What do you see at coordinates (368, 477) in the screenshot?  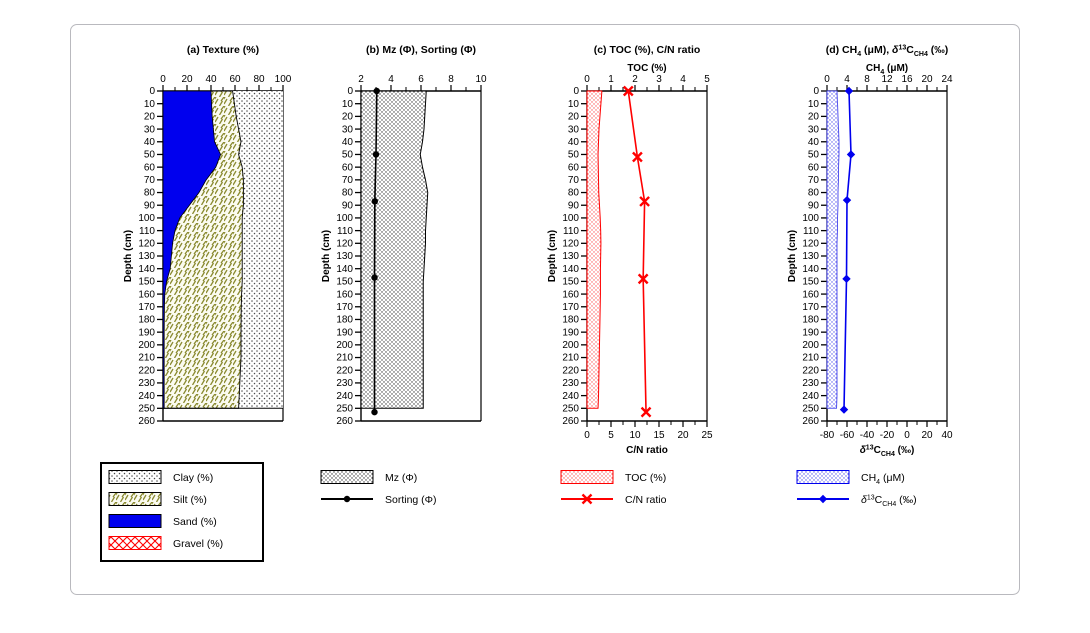 I see `legend-item: Mz (Φ)` at bounding box center [368, 477].